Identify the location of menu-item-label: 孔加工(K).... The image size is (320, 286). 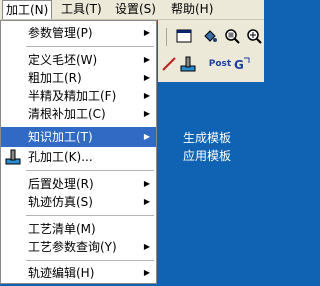
(60, 157).